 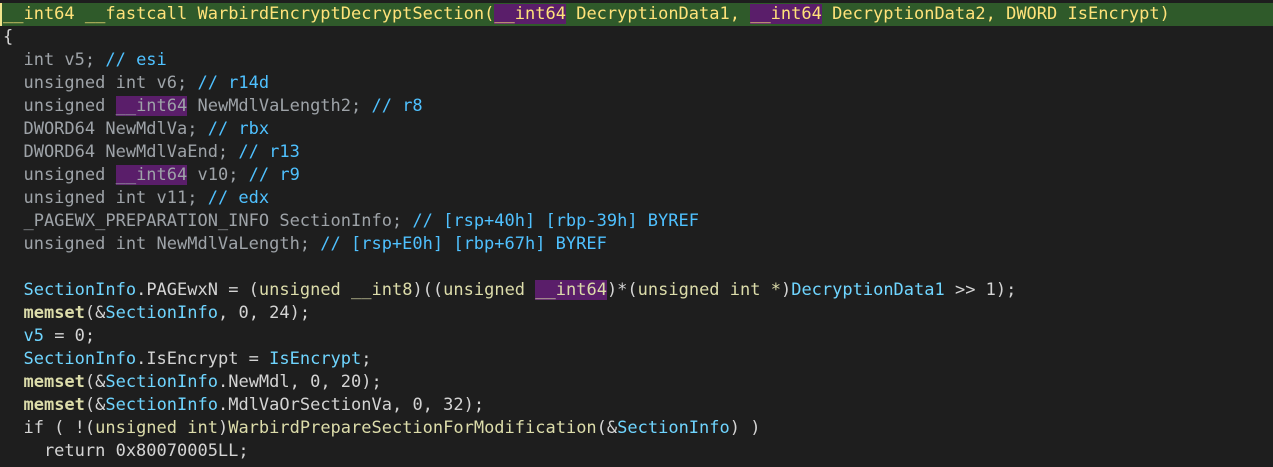 What do you see at coordinates (636, 37) in the screenshot?
I see `code-line: {` at bounding box center [636, 37].